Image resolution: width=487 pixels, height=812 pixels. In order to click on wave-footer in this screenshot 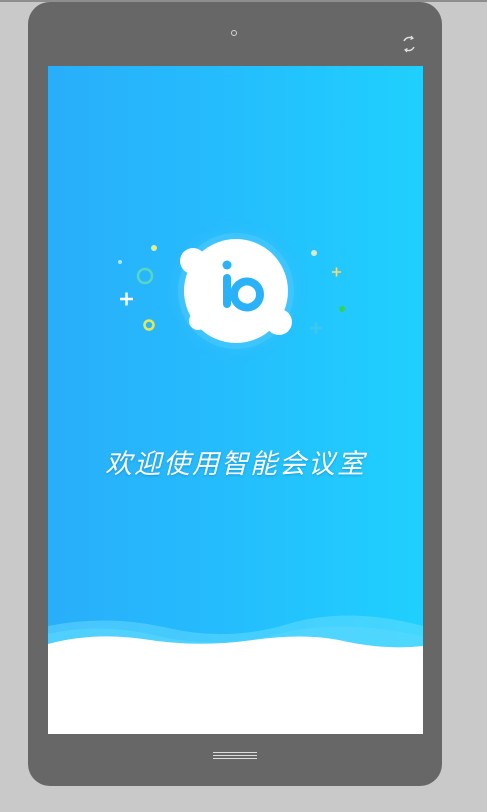, I will do `click(235, 674)`.